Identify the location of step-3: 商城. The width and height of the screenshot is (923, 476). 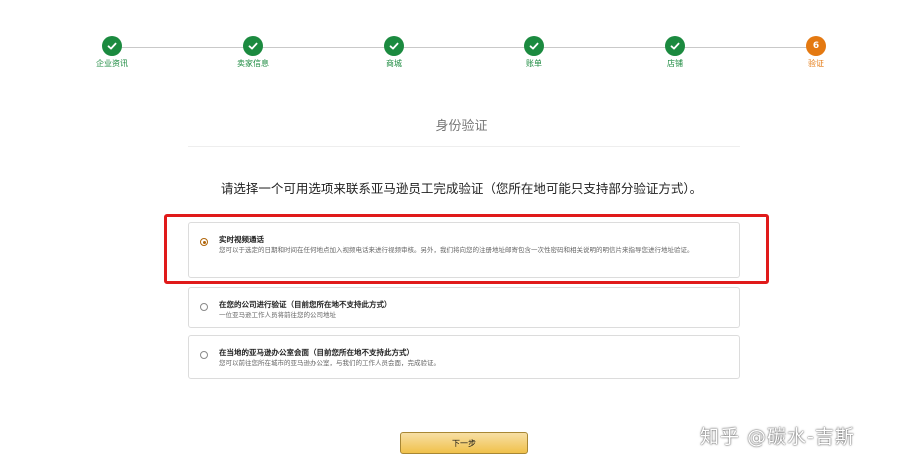
(394, 52).